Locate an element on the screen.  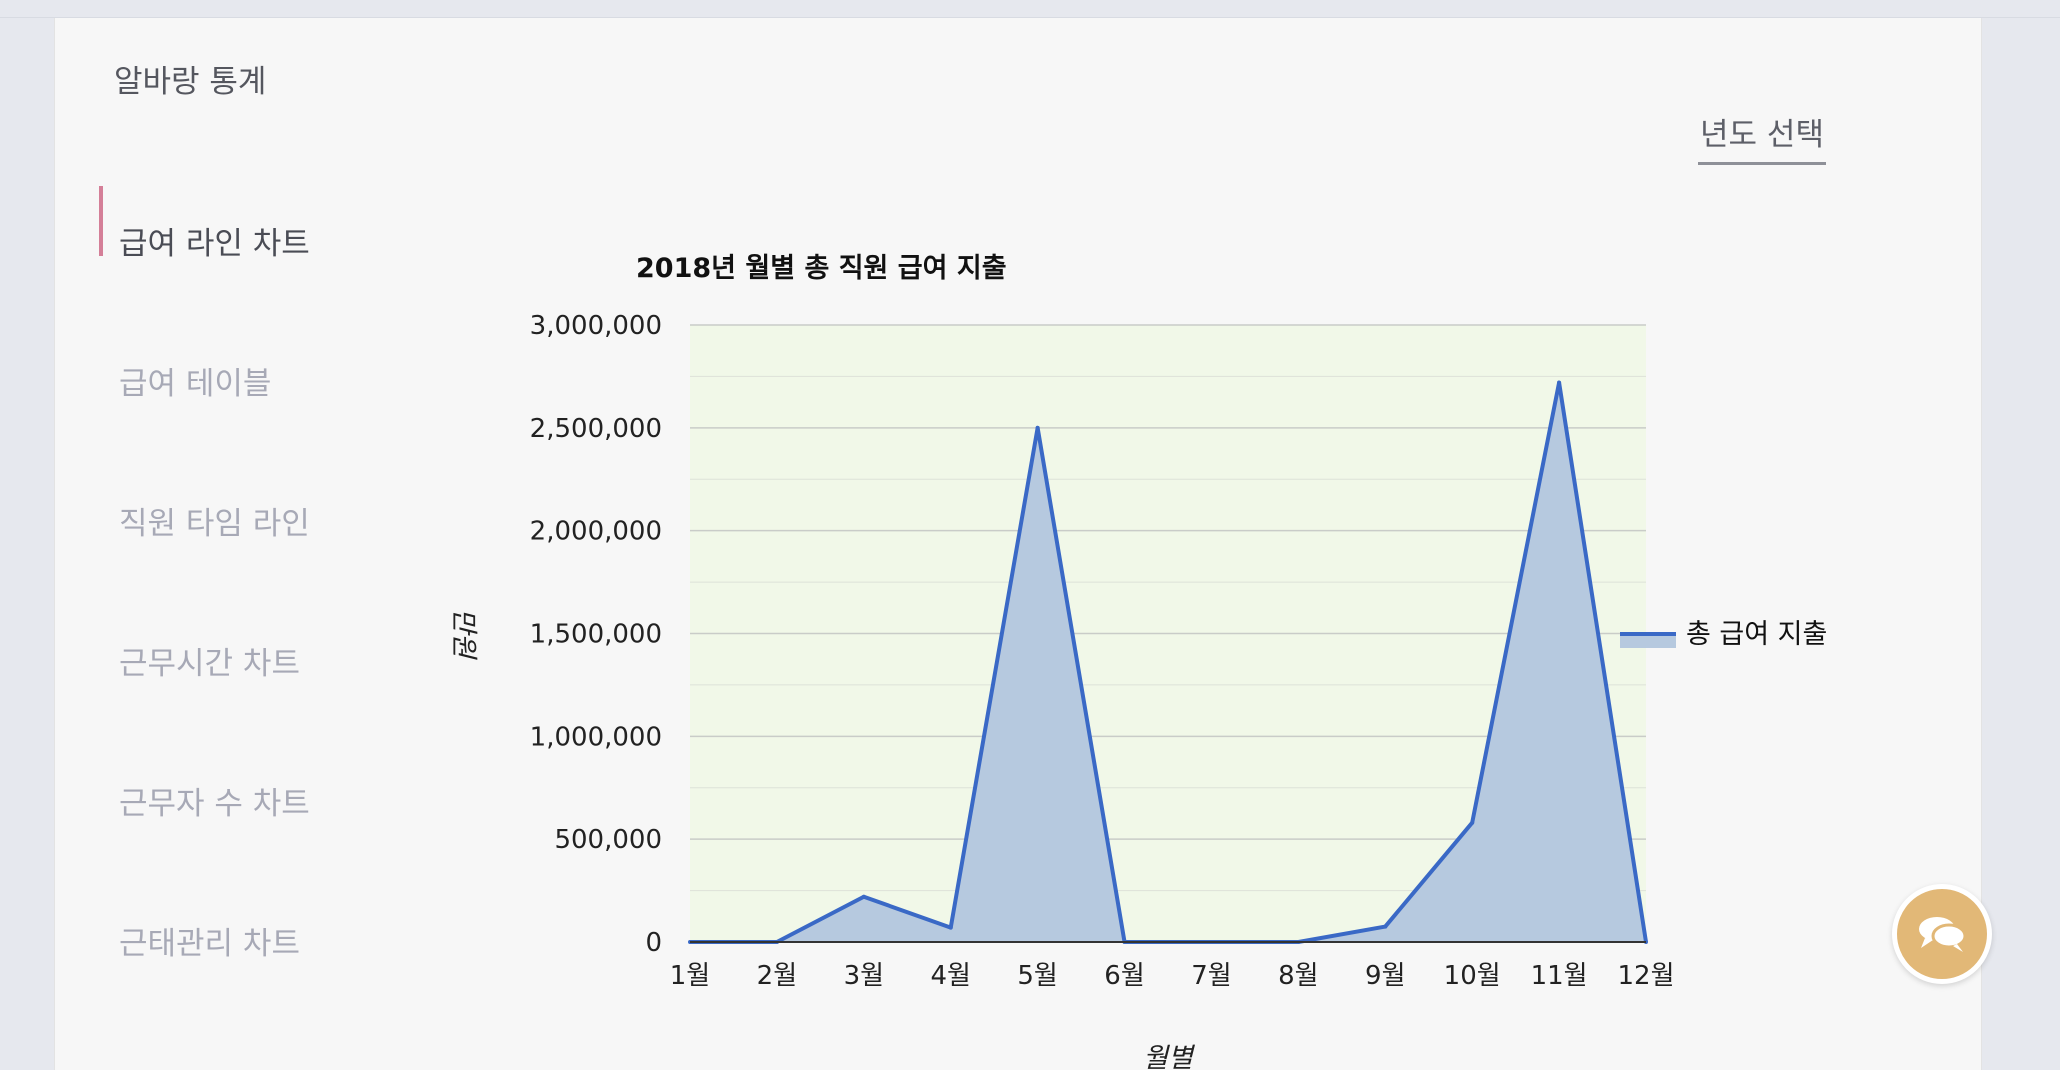
chat-bubbles-icon is located at coordinates (1943, 934).